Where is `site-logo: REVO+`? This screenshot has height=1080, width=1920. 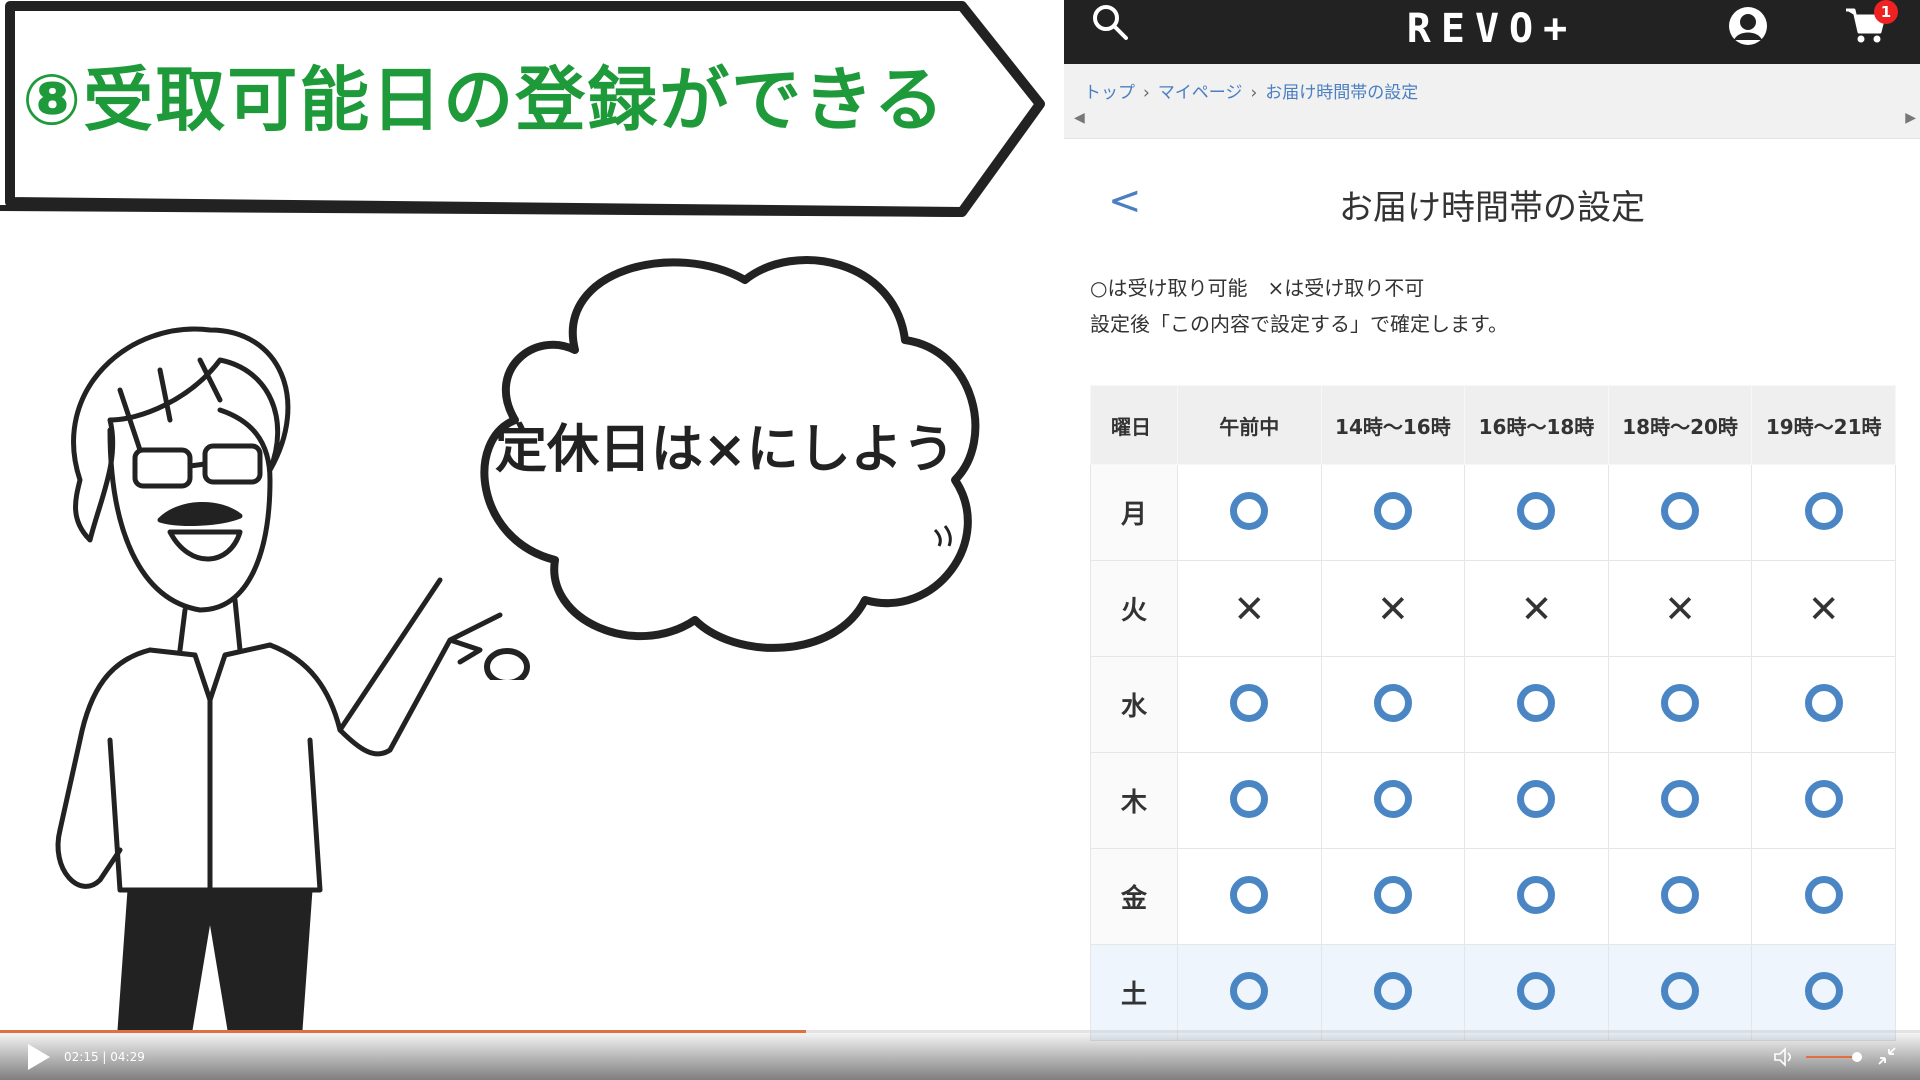
site-logo: REVO+ is located at coordinates (1492, 29).